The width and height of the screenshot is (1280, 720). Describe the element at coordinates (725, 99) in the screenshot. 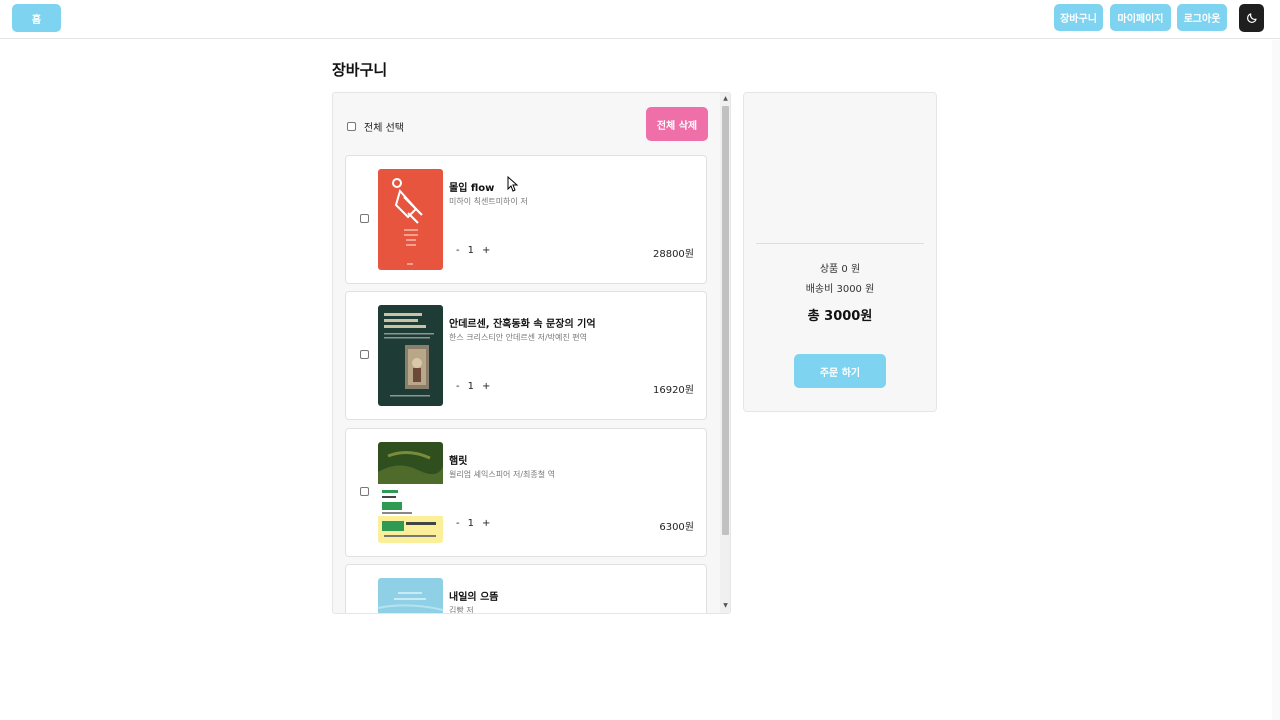

I see `scroll-up-arrow-icon: ▲` at that location.